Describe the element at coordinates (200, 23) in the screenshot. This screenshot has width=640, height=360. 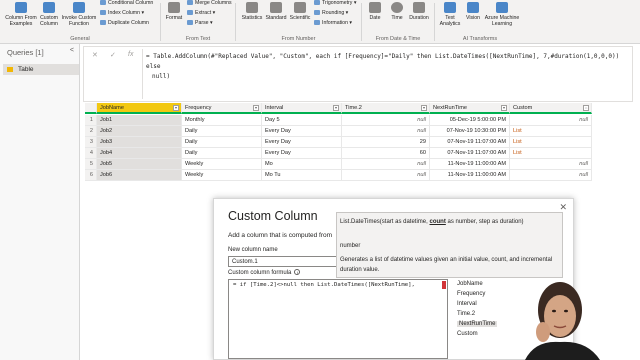
I see `parse-button: Parse ▾` at that location.